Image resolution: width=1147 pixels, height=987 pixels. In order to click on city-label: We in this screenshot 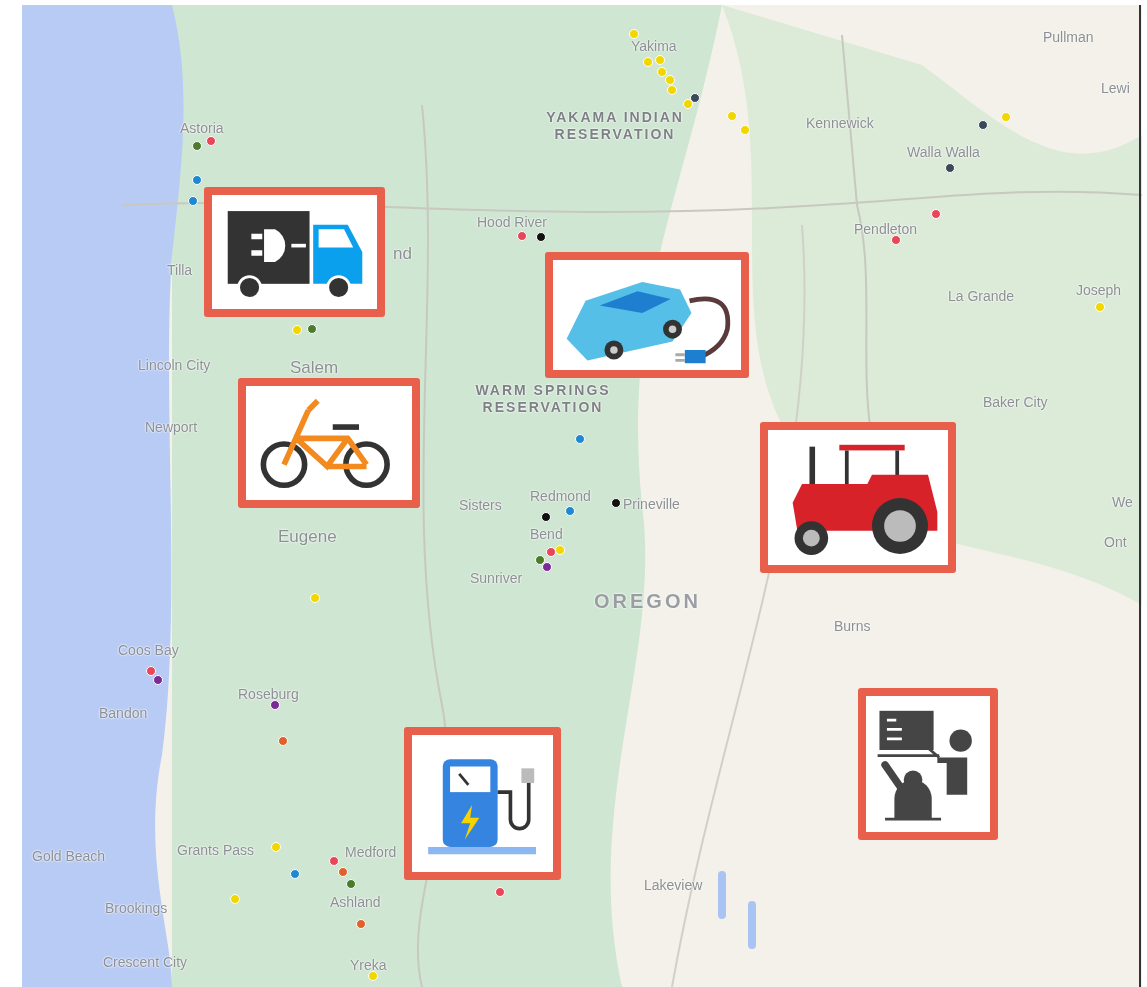, I will do `click(1122, 502)`.